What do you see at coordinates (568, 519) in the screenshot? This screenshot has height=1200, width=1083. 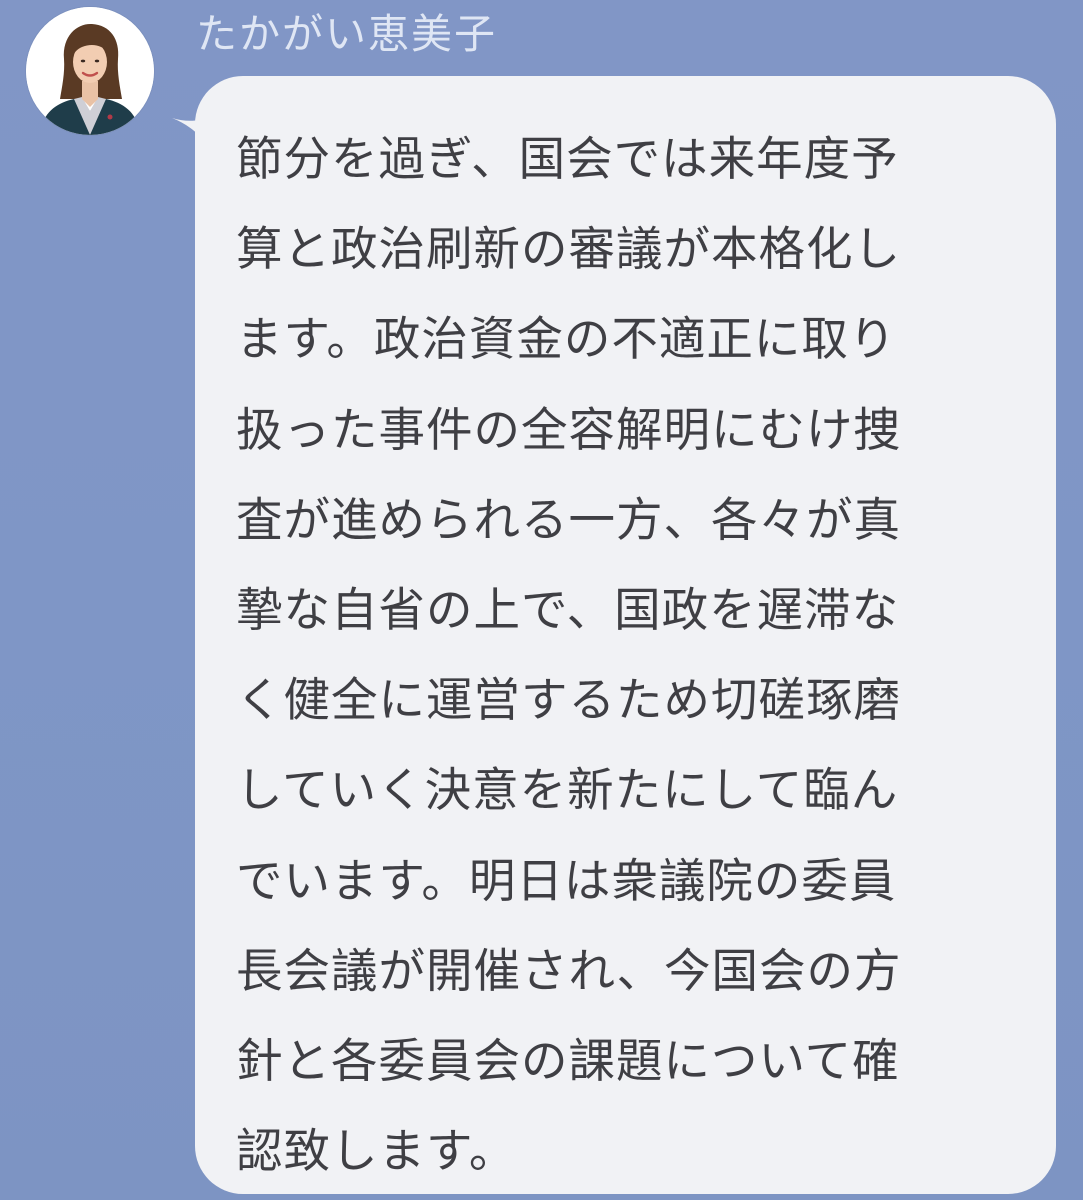 I see `message-line: 査が進められる一方、各々が真` at bounding box center [568, 519].